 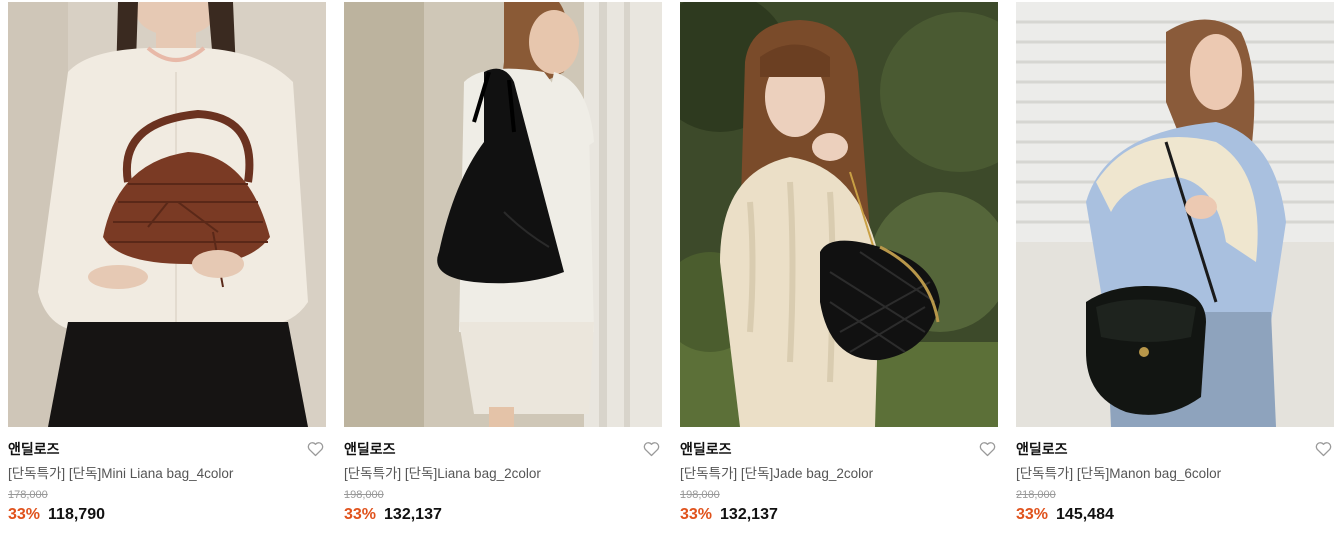 I want to click on product-title: [단독특가] [단독]Mini Liana bag_4color, so click(x=167, y=473).